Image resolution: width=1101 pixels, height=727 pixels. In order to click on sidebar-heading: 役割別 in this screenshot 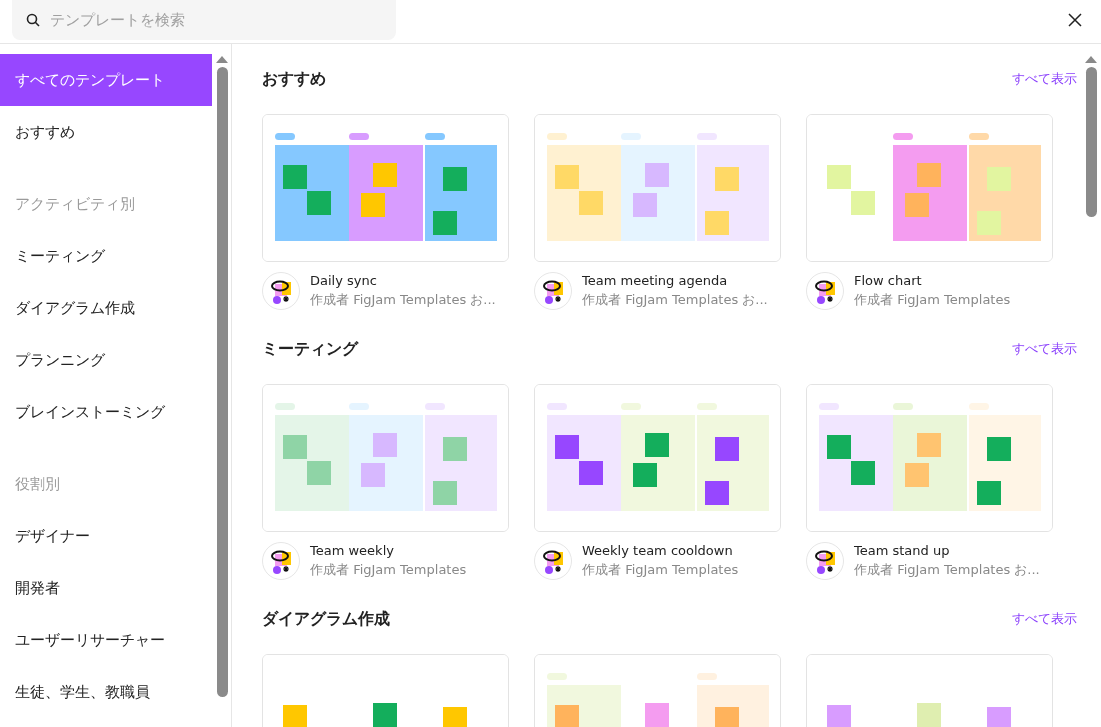, I will do `click(37, 484)`.